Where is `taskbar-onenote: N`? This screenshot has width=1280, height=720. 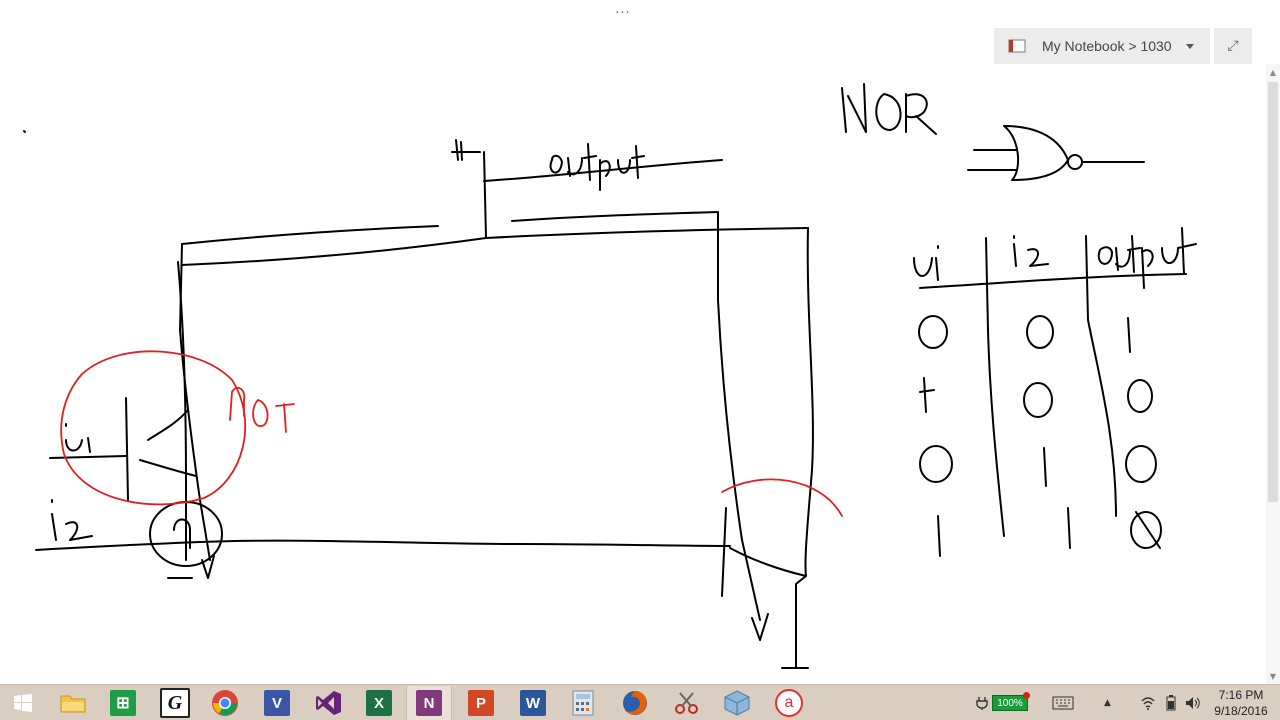 taskbar-onenote: N is located at coordinates (429, 703).